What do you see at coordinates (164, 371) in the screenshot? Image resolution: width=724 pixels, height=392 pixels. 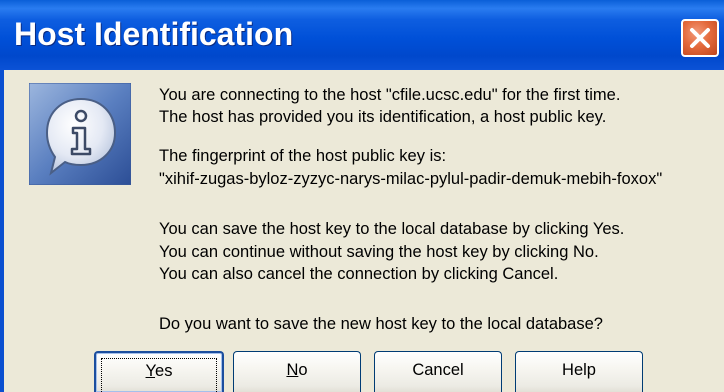 I see `yes-label-rest: es` at bounding box center [164, 371].